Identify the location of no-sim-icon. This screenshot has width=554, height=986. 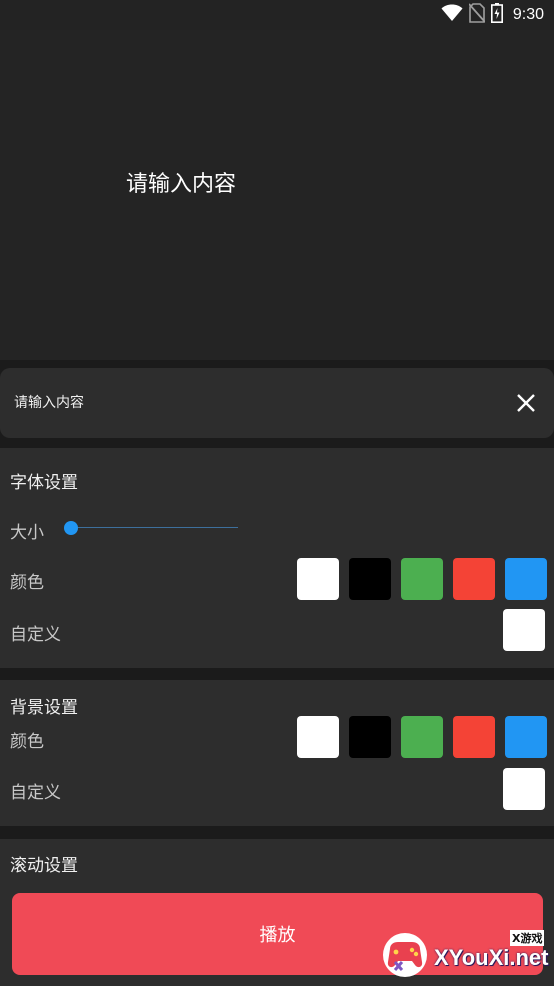
(477, 15).